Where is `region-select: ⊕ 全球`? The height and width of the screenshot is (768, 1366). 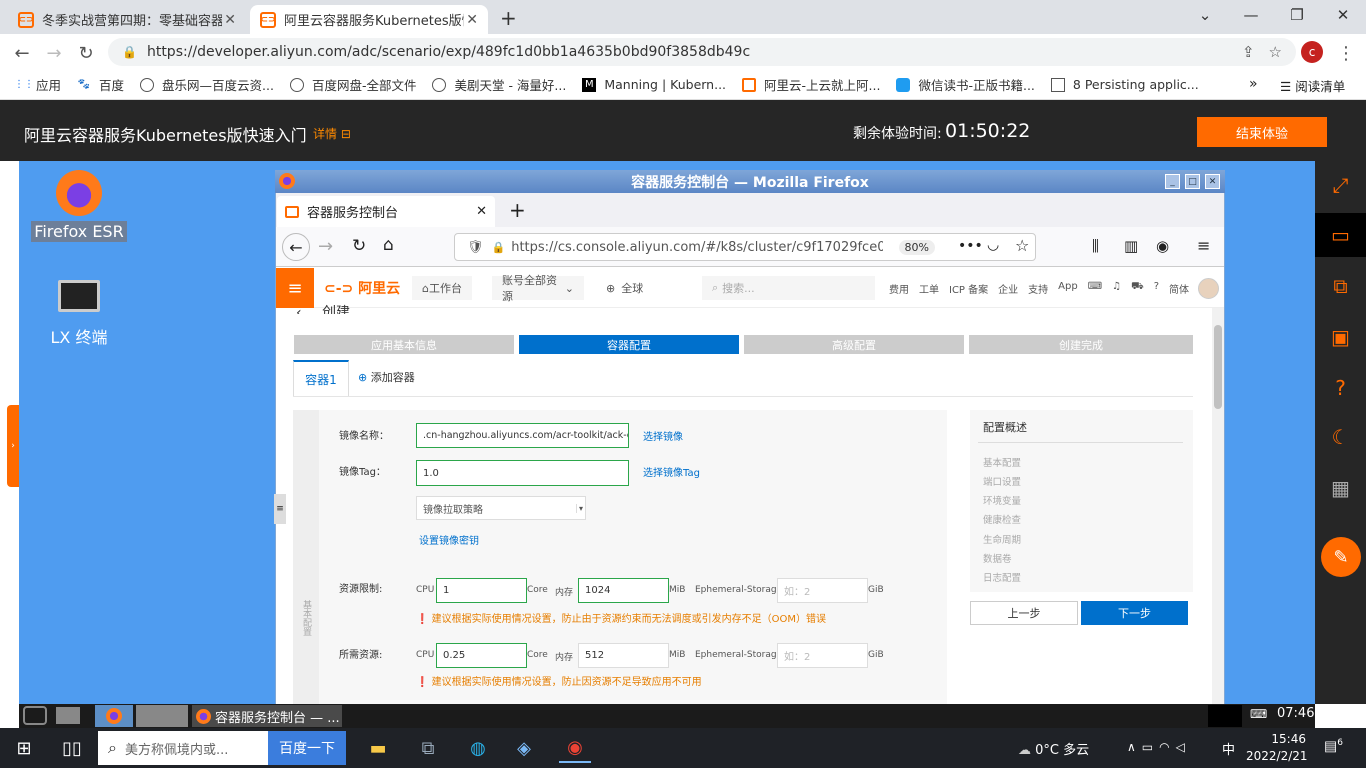
region-select: ⊕ 全球 is located at coordinates (624, 288).